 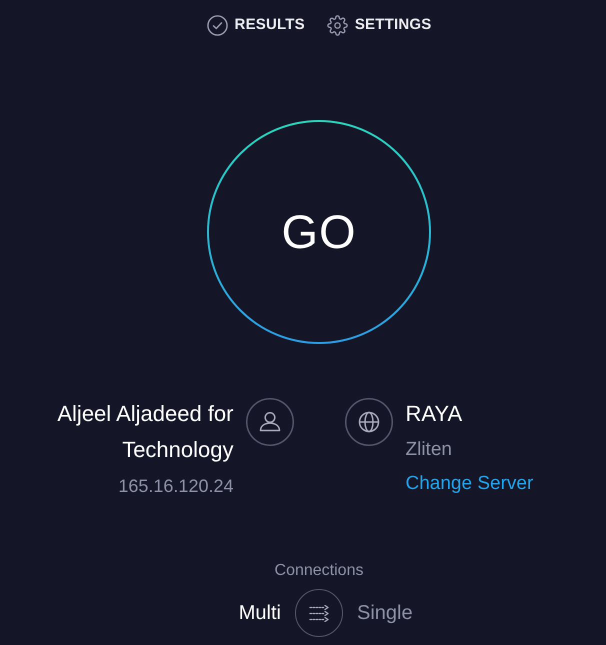 I want to click on provider-name: Aljeel Aljadeed for Technology, so click(x=145, y=432).